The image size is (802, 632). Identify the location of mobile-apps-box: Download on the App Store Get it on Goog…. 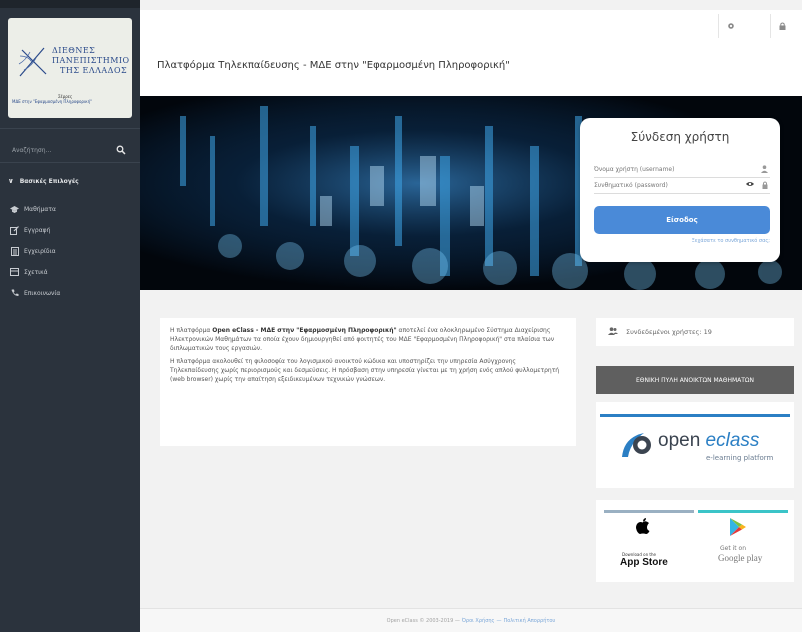
(695, 541).